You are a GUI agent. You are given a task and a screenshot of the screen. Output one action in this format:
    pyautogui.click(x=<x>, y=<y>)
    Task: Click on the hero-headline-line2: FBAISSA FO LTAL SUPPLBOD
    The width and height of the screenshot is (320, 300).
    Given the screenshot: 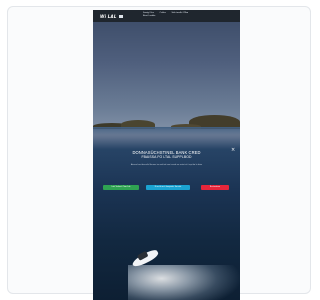 What is the action you would take?
    pyautogui.click(x=166, y=157)
    